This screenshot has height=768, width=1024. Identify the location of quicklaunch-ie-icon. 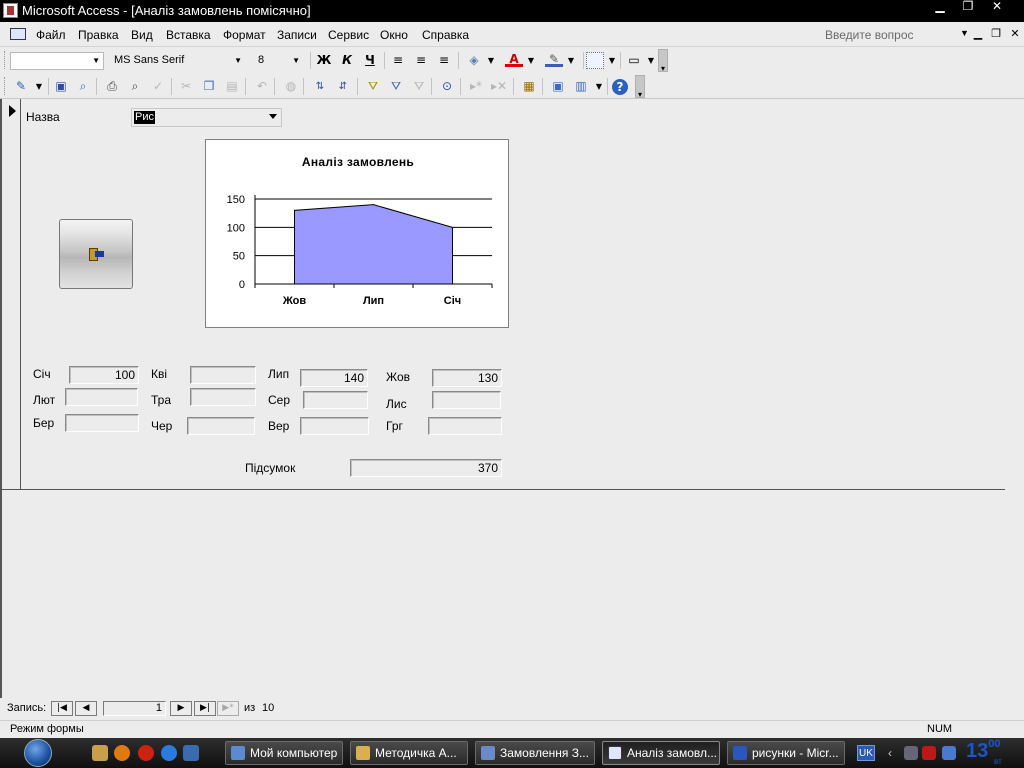
(169, 753).